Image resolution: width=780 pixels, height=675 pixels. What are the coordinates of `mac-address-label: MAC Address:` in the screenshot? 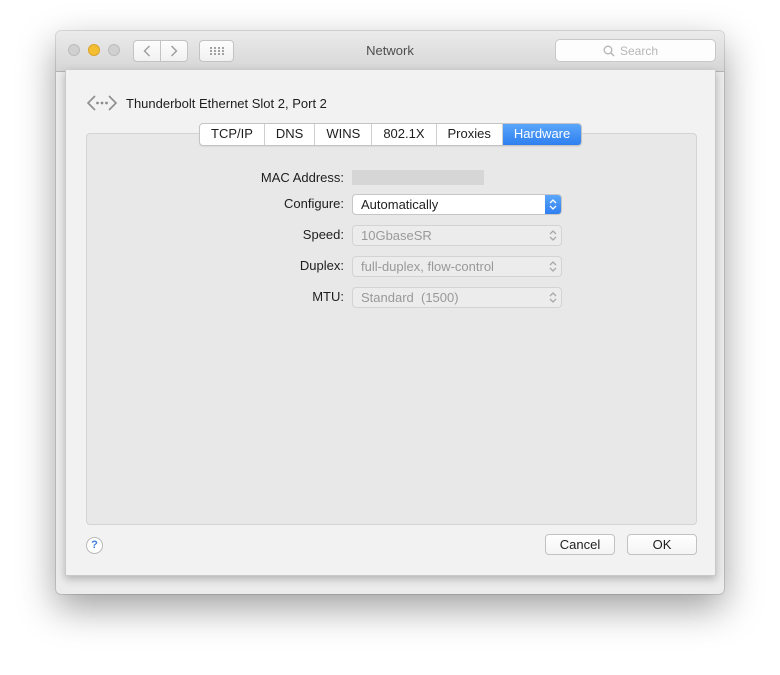 It's located at (302, 177).